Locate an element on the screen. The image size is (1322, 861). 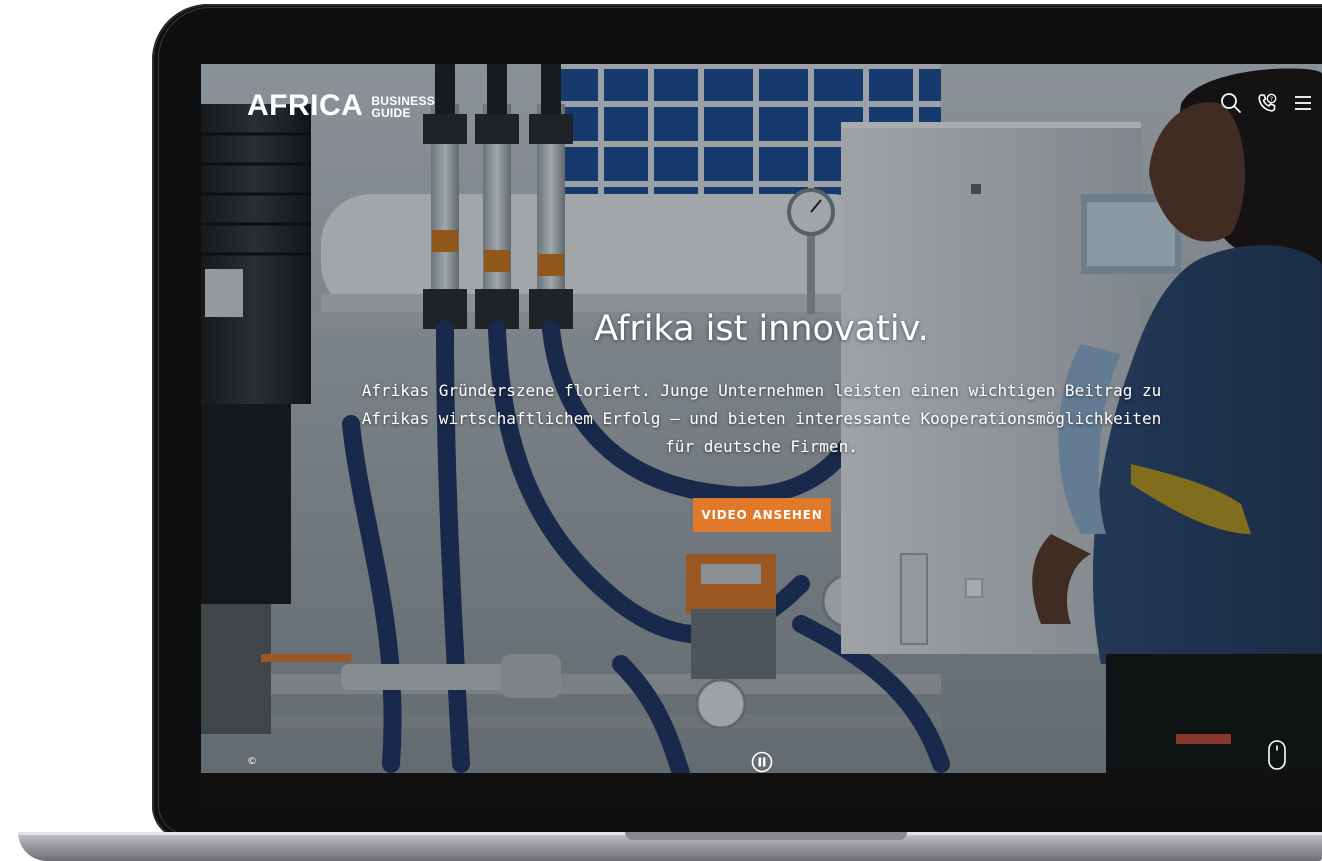
header-actions: ? is located at coordinates (1267, 103).